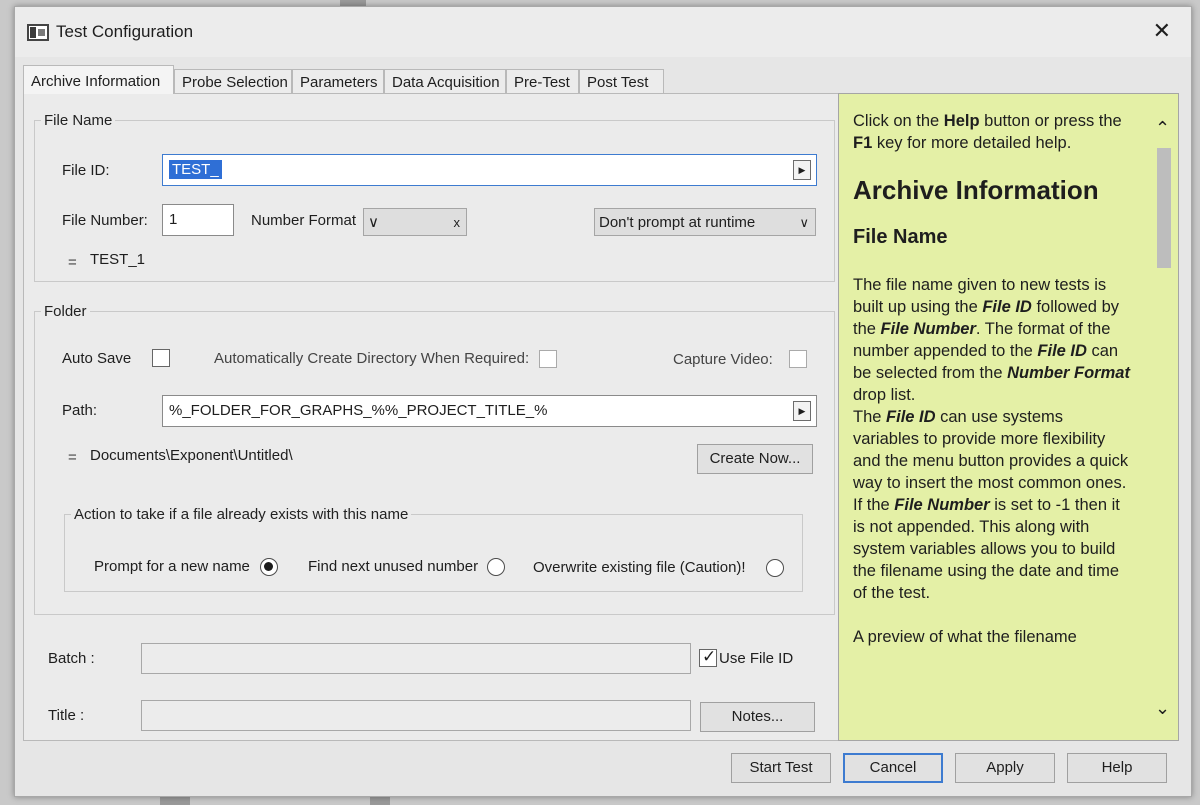  I want to click on auto-save-checkbox, so click(161, 358).